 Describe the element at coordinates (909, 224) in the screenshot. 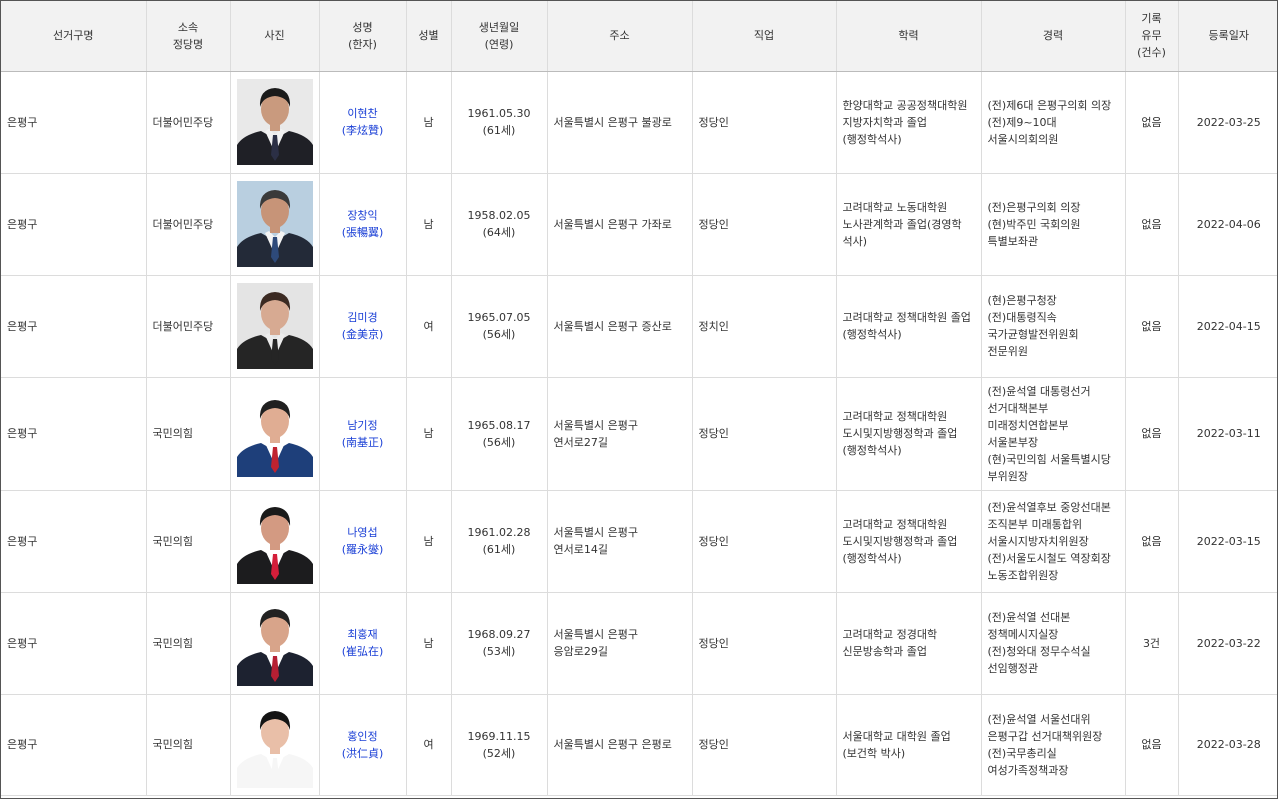

I see `cell-education: 고려대학교 노동대학원 노사관계학과 졸업(경영학 석사)` at that location.